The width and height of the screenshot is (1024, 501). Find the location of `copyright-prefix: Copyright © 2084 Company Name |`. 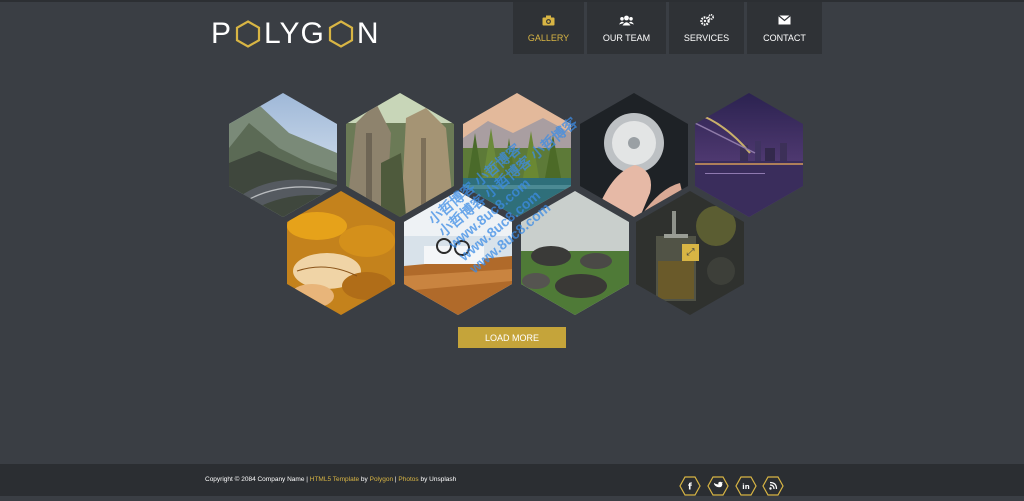

copyright-prefix: Copyright © 2084 Company Name | is located at coordinates (257, 479).